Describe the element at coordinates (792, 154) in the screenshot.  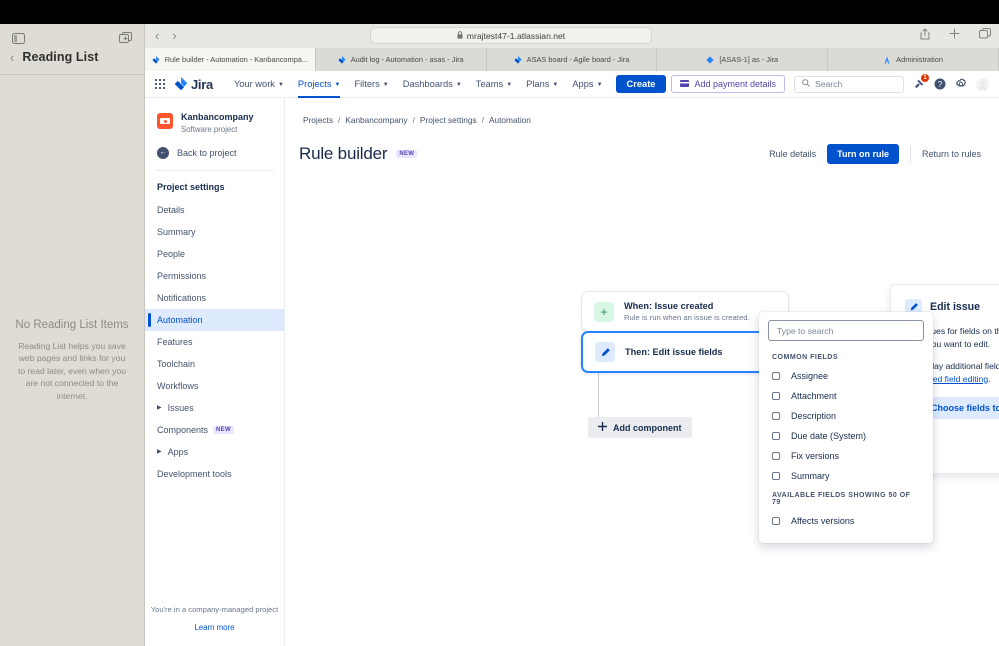
I see `rule-details-button: Rule details` at that location.